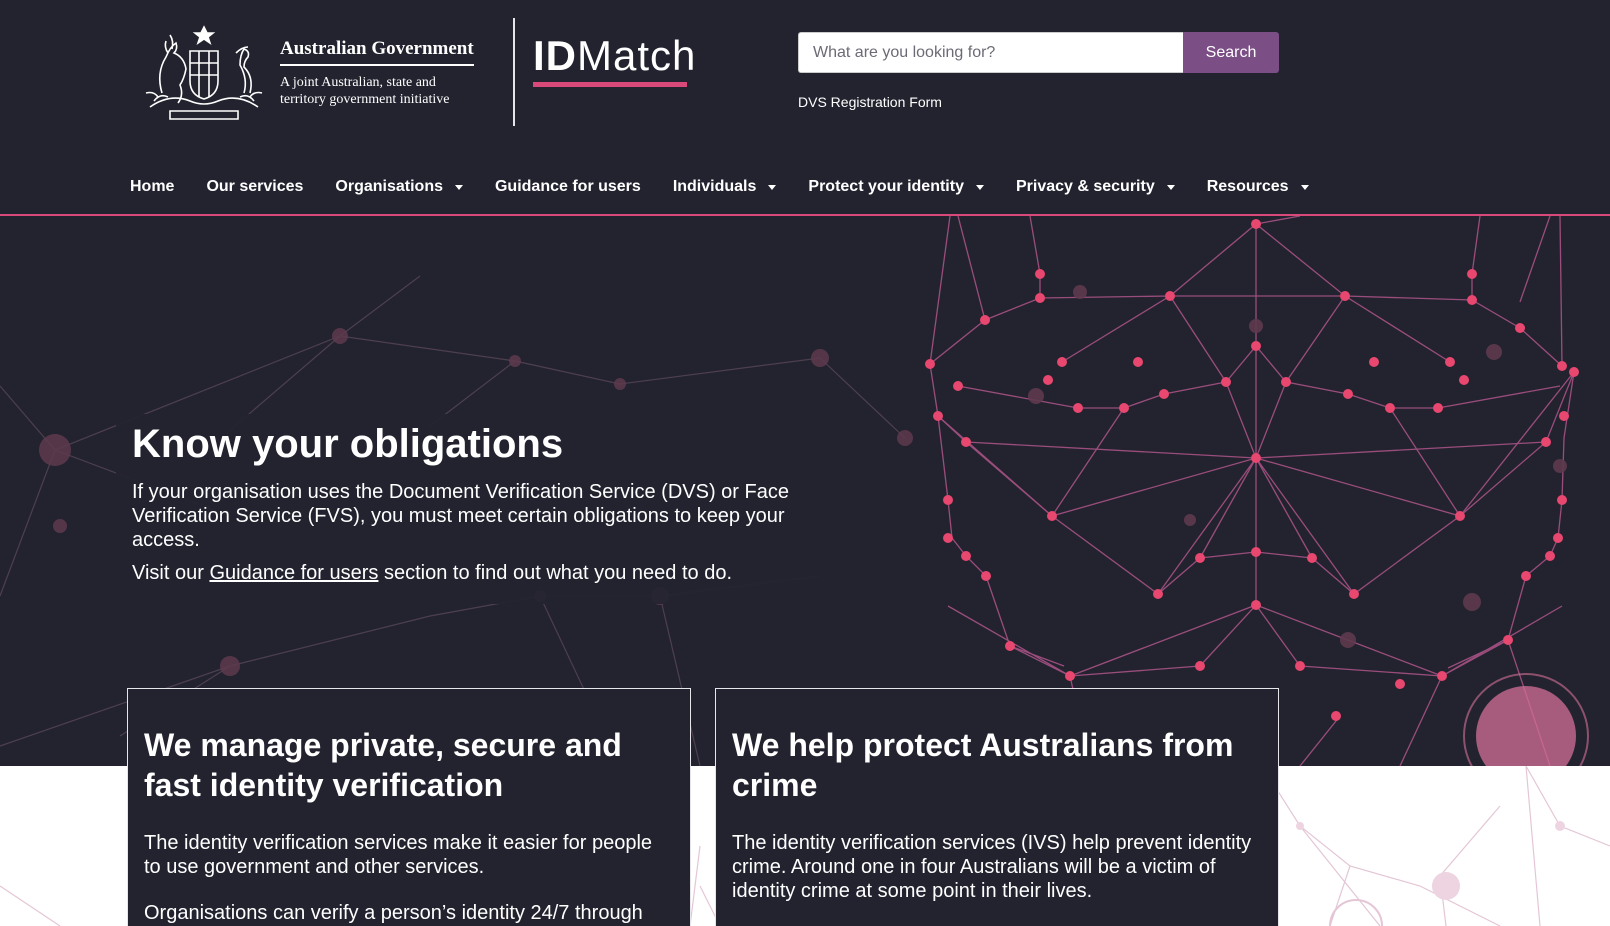  Describe the element at coordinates (348, 444) in the screenshot. I see `hero-title: Know your obligations` at that location.